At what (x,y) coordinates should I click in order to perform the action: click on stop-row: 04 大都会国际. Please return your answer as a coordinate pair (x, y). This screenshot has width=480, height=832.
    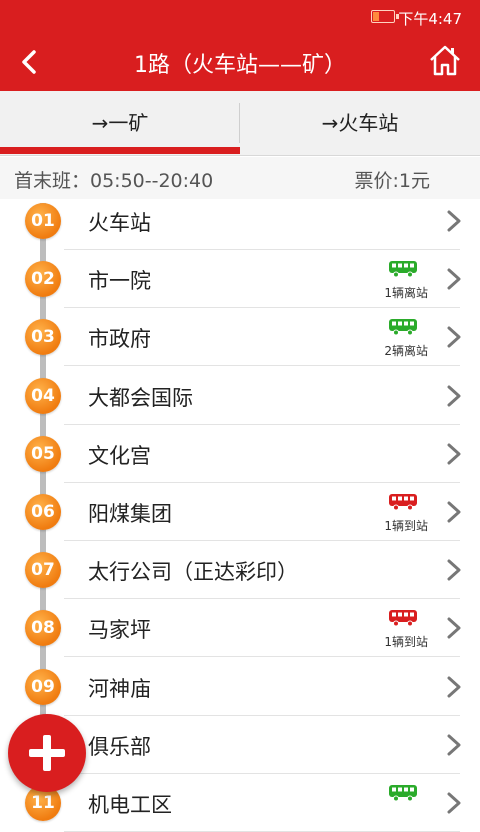
    Looking at the image, I should click on (240, 396).